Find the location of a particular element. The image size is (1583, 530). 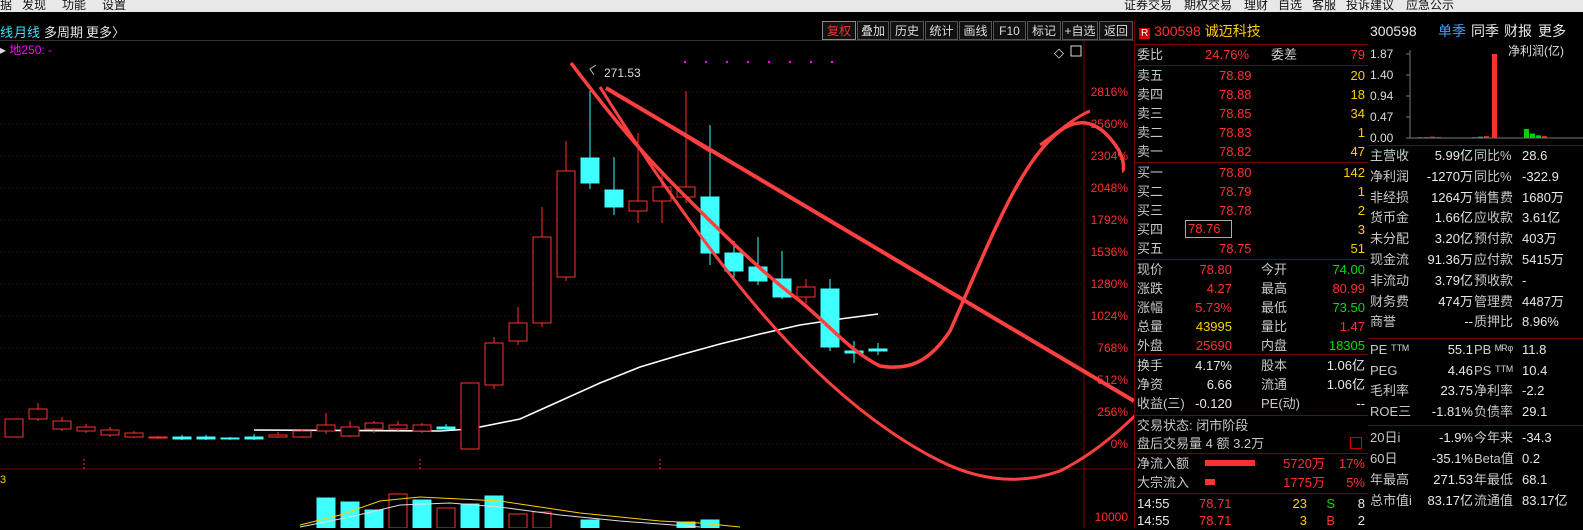

f10-tab-more: 更多 is located at coordinates (1552, 31).